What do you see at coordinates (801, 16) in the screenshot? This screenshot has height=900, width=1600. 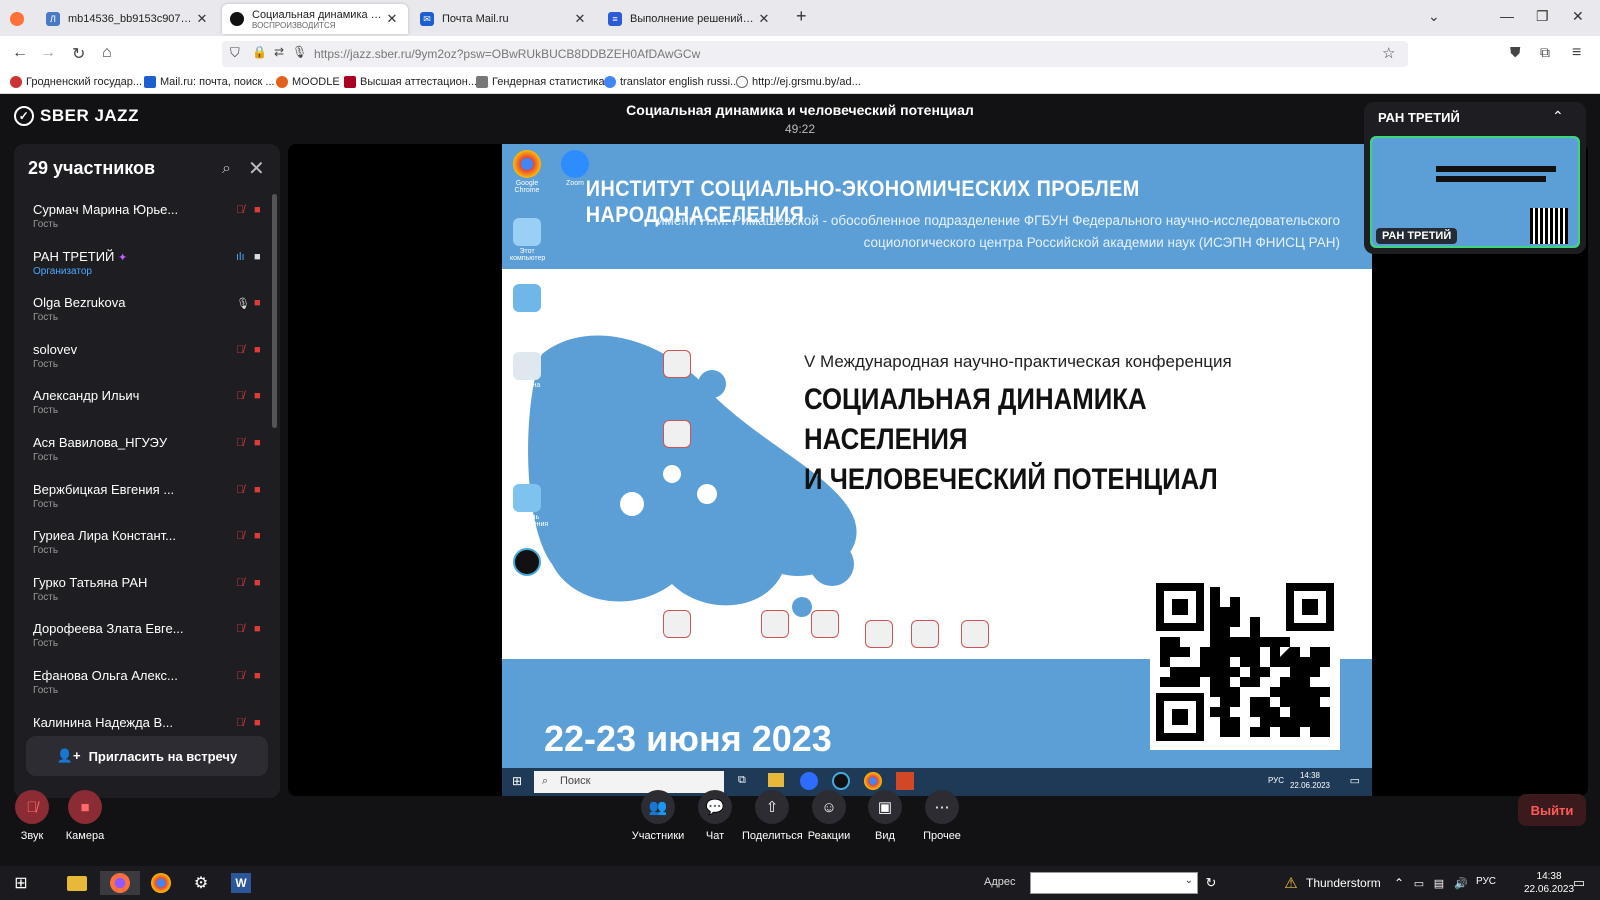 I see `new-tab-icon: +` at bounding box center [801, 16].